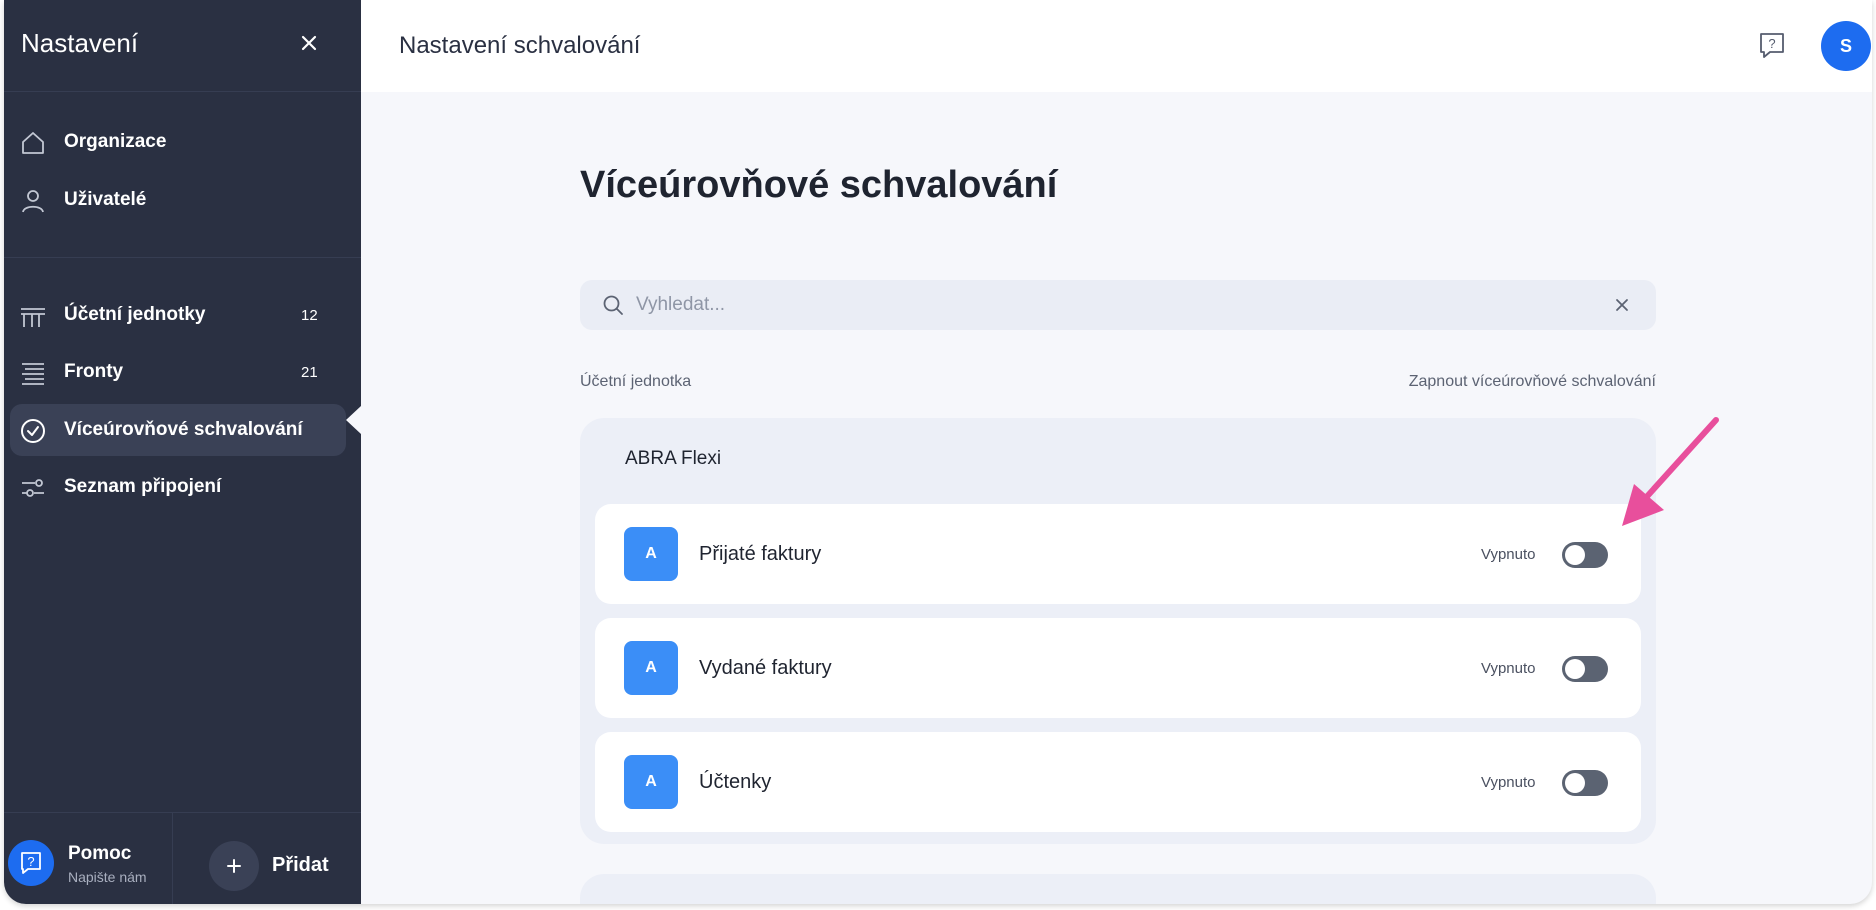 The image size is (1876, 910). Describe the element at coordinates (99, 854) in the screenshot. I see `help-title: Pomoc` at that location.